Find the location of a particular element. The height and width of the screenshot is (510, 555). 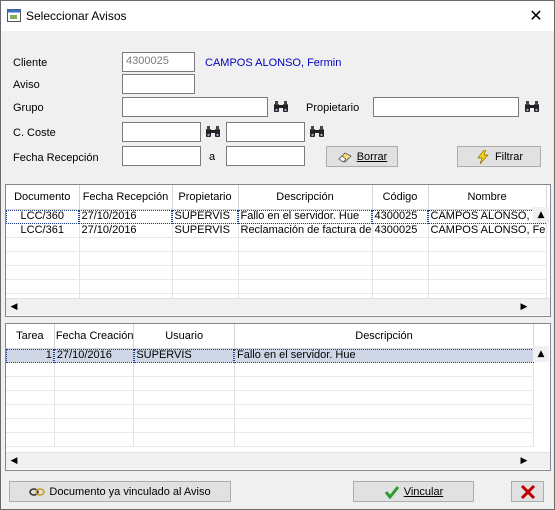

column-header-propietario: Propietario is located at coordinates (205, 197).